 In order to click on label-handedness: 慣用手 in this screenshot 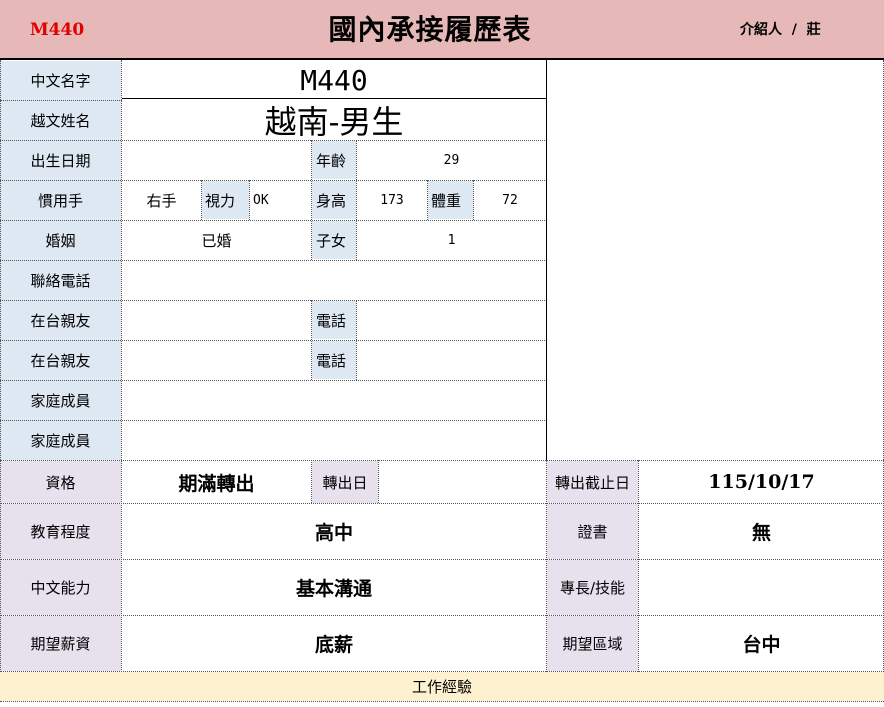, I will do `click(60, 200)`.